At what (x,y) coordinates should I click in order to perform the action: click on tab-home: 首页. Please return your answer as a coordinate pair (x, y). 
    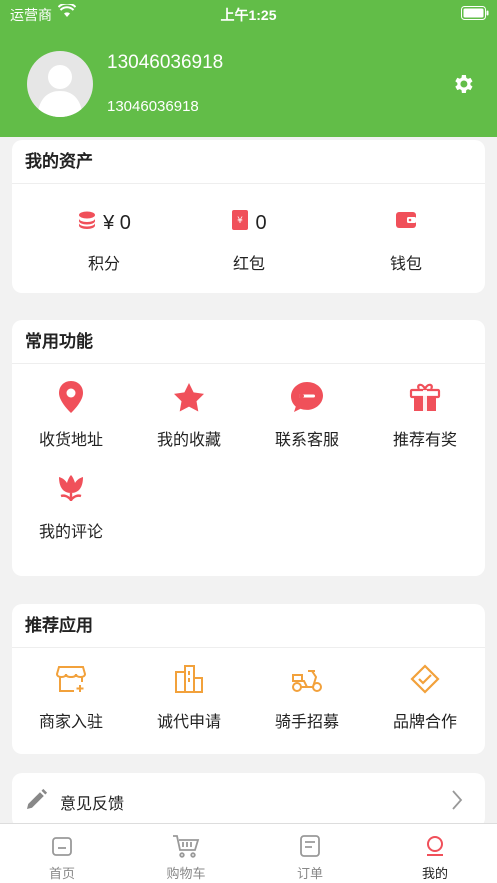
    Looking at the image, I should click on (62, 857).